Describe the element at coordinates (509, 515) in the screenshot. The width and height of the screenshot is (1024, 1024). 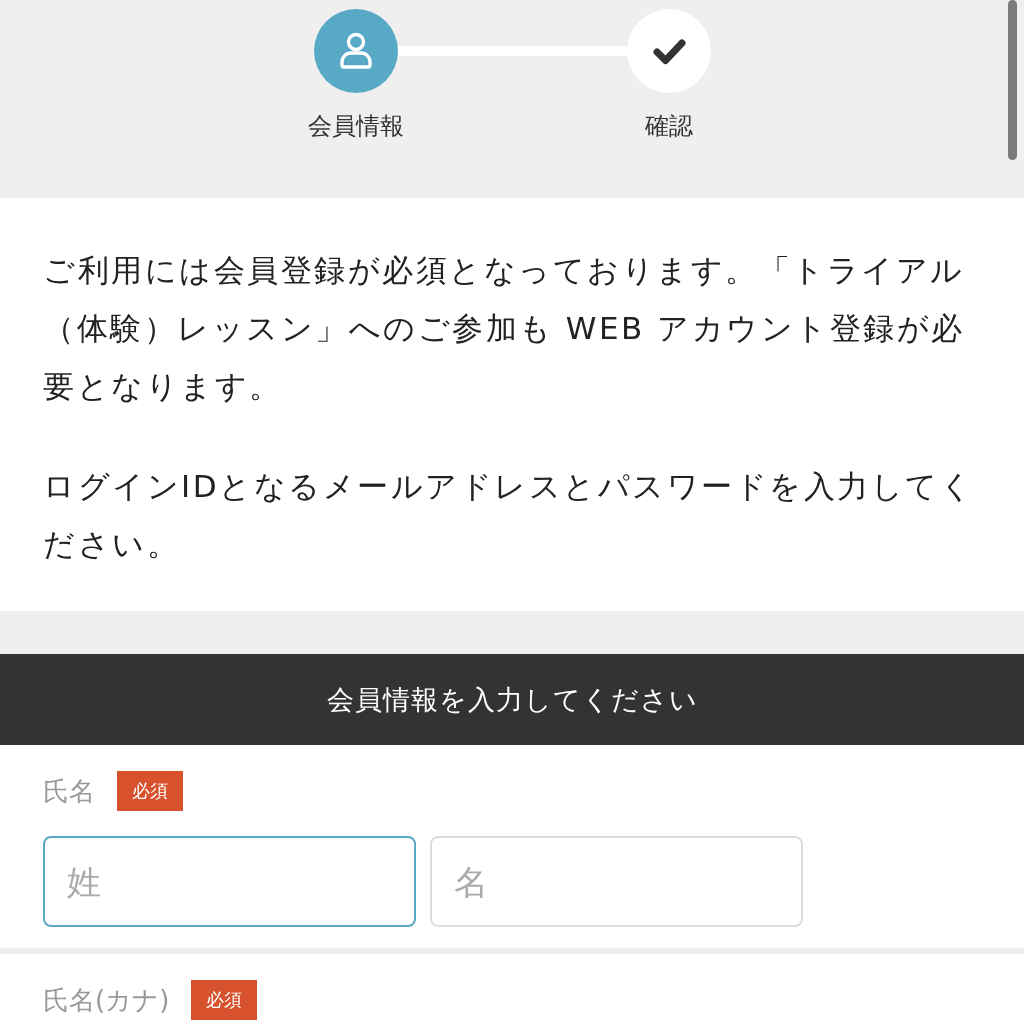
I see `intro-paragraph: ログインIDとなるメールアドレスとパスワードを入力してください。` at that location.